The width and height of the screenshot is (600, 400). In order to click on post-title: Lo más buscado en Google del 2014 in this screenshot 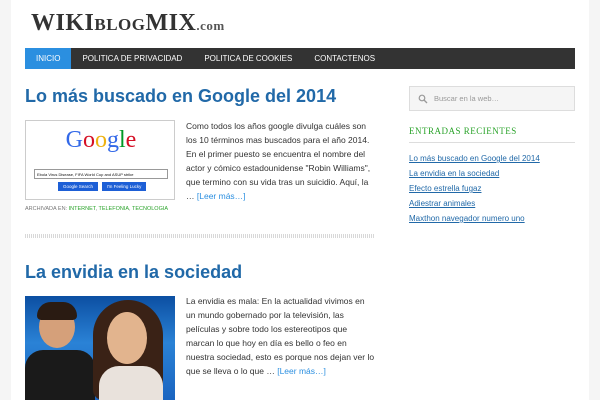, I will do `click(180, 96)`.